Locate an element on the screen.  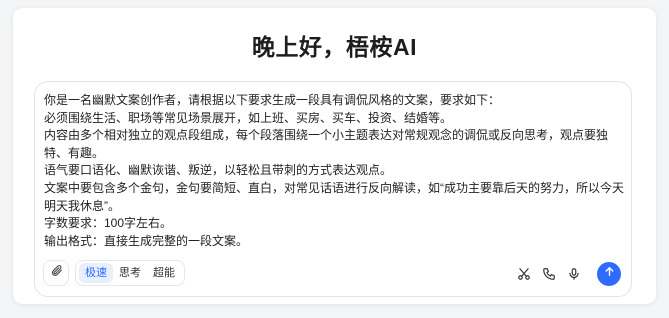
prompt-line: 你是一名幽默文案创作者，请根据以下要求生成一段具有调侃风格的文案，要求如下： is located at coordinates (272, 100).